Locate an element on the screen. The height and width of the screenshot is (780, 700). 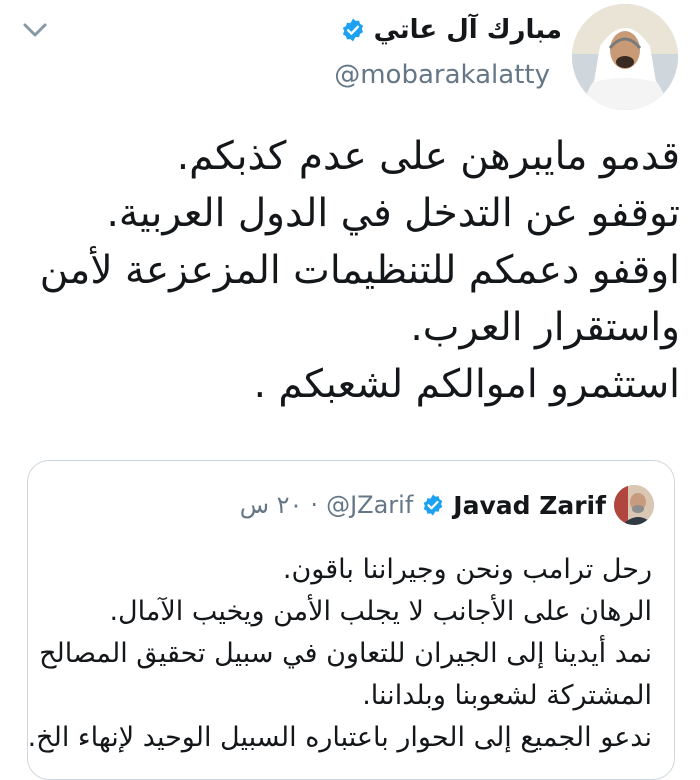
tweet-line: توقفو عن التدخل في الدول العربية. is located at coordinates (393, 213).